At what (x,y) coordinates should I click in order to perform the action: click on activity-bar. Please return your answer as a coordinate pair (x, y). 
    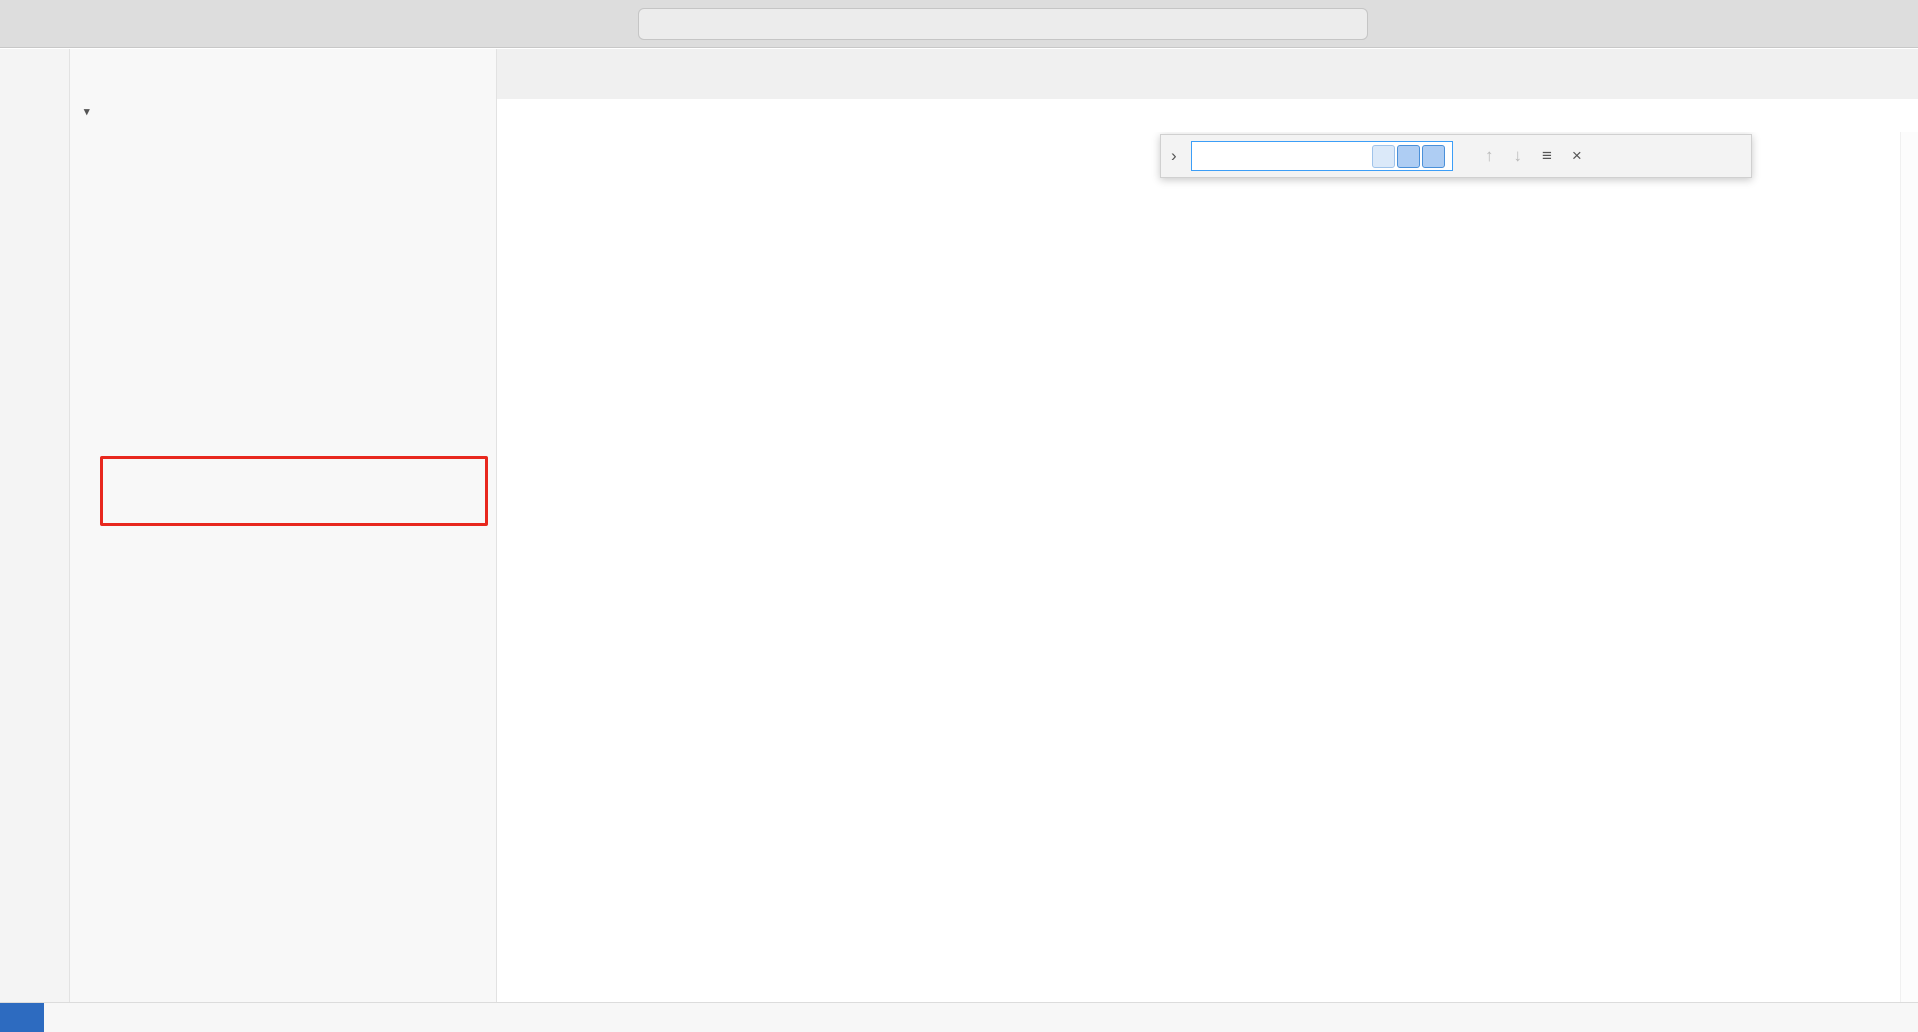
    Looking at the image, I should click on (35, 525).